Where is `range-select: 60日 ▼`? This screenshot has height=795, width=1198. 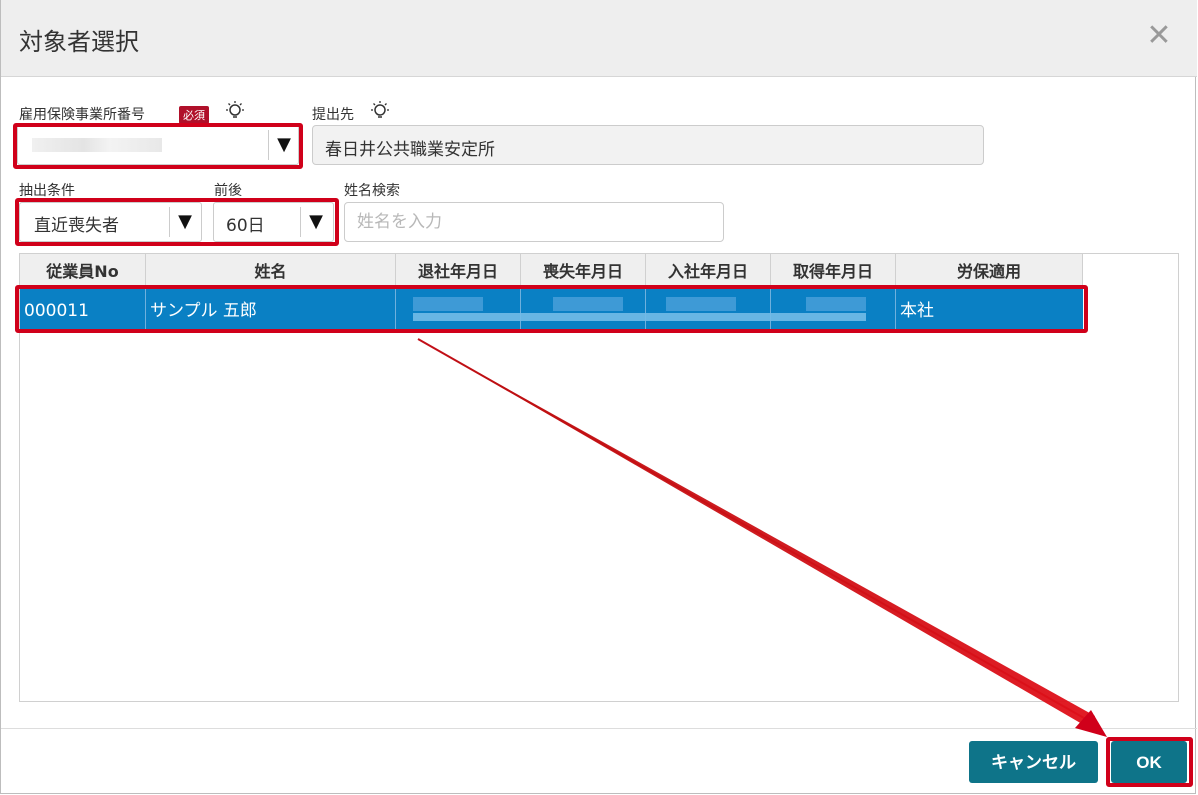
range-select: 60日 ▼ is located at coordinates (273, 222).